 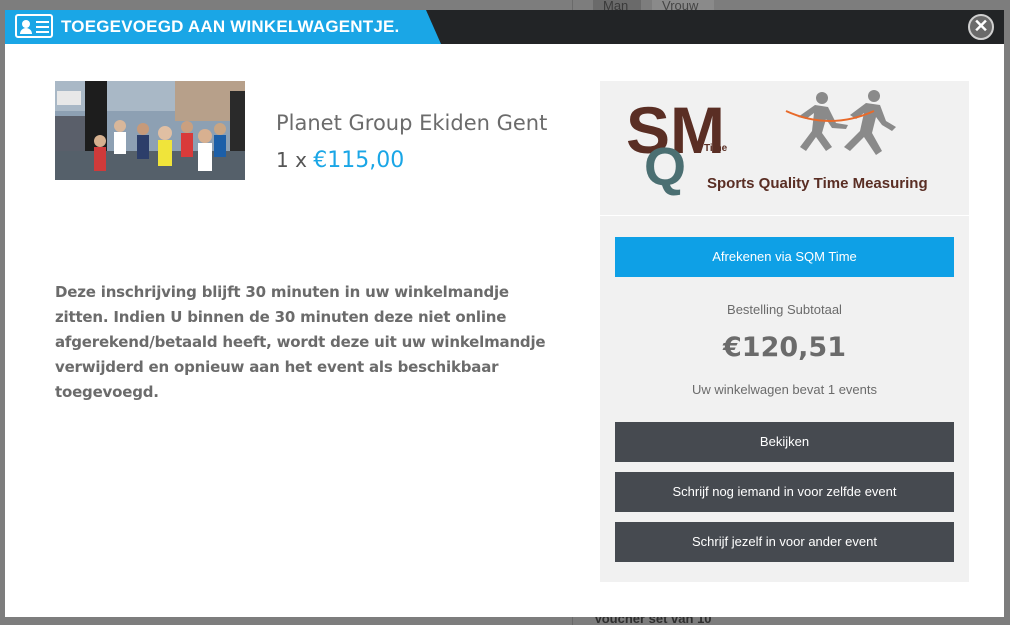 I want to click on close-button: ✕, so click(x=981, y=27).